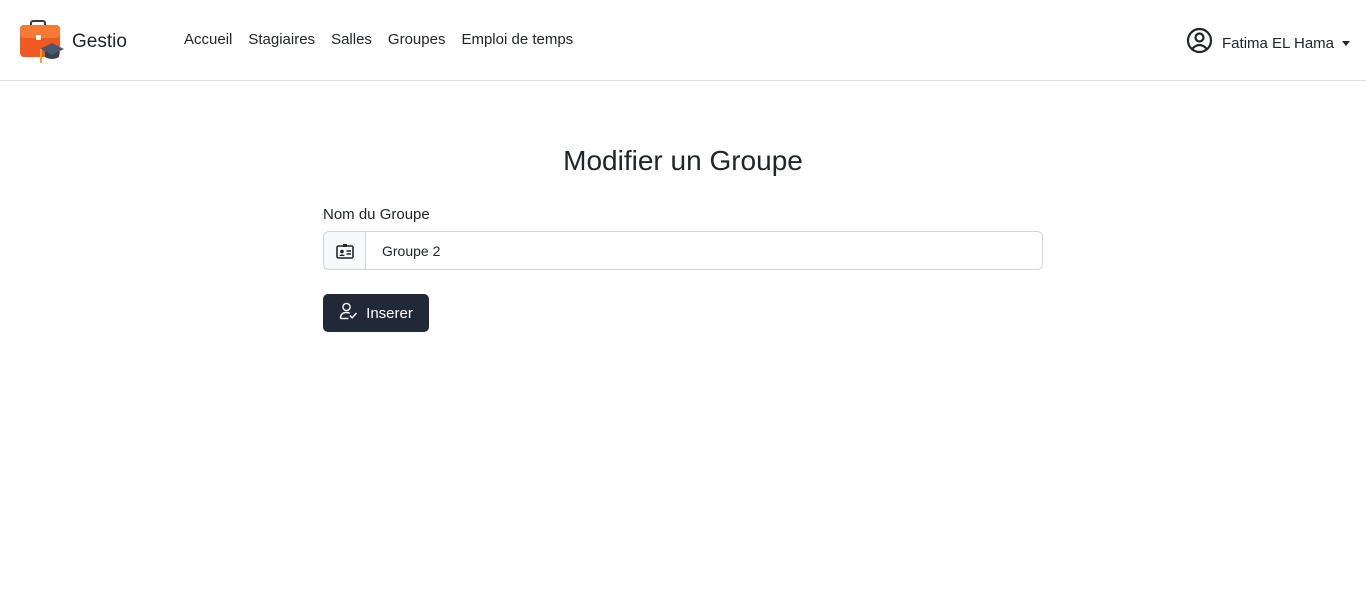  Describe the element at coordinates (351, 39) in the screenshot. I see `nav-item-salles: Salles` at that location.